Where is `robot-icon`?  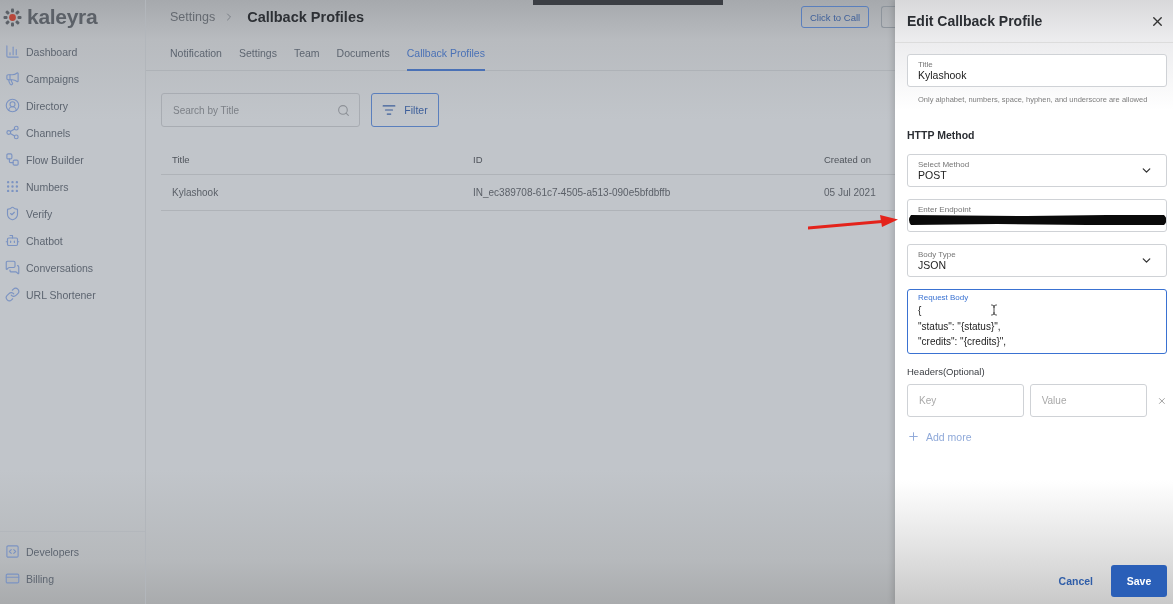
robot-icon is located at coordinates (12, 240).